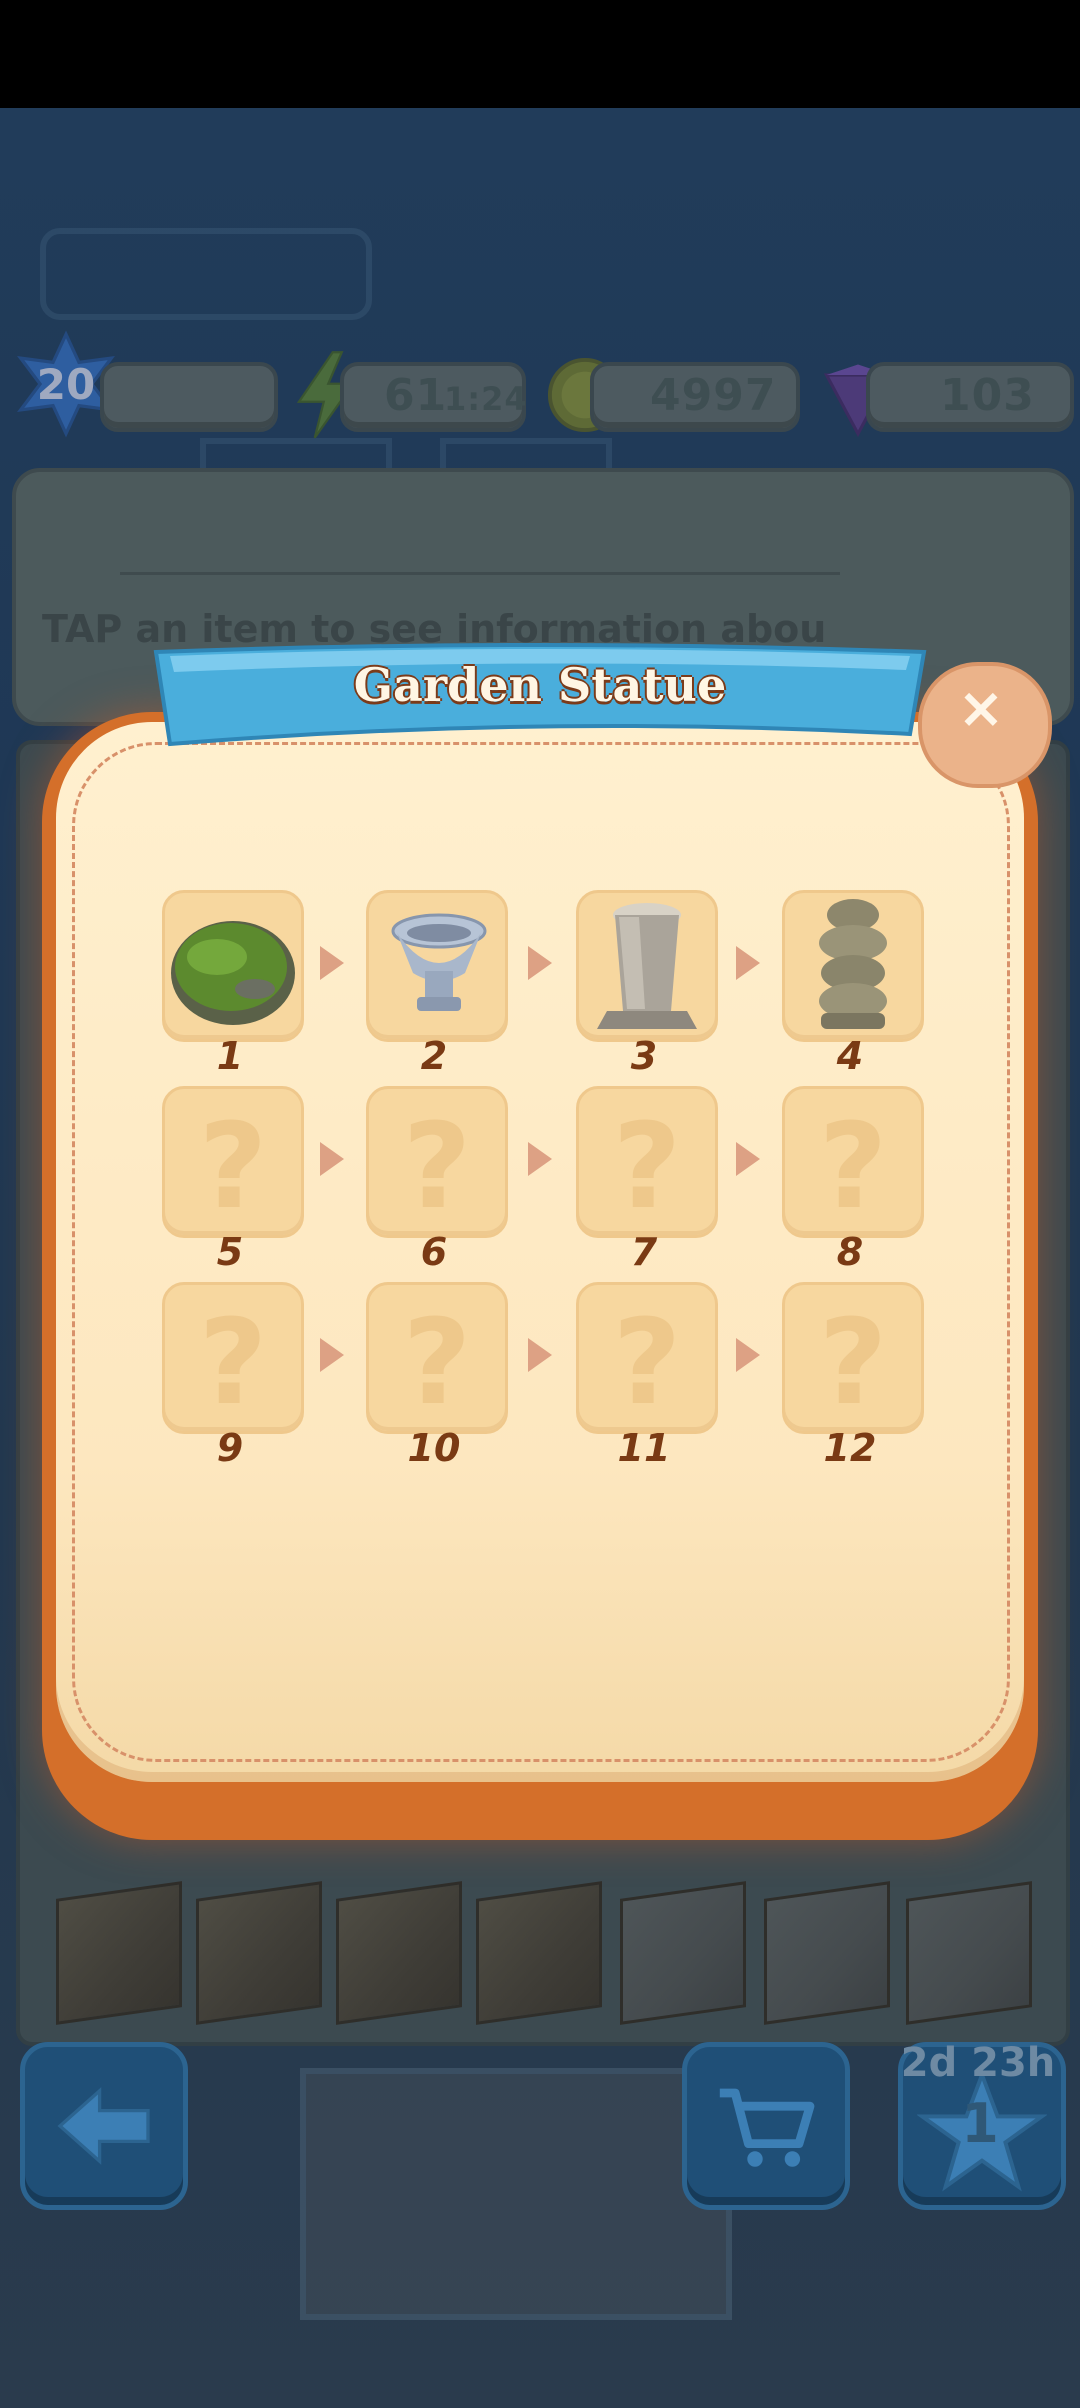 Image resolution: width=1080 pixels, height=2408 pixels. I want to click on item-slot-9: ?, so click(233, 1358).